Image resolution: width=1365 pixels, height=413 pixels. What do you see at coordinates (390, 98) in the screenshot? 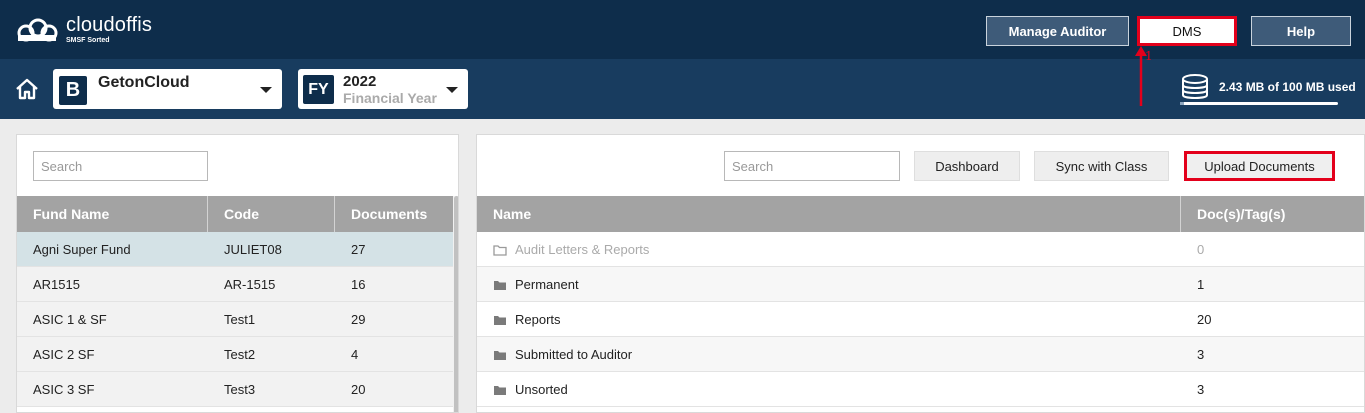
I see `fy-label: Financial Year` at bounding box center [390, 98].